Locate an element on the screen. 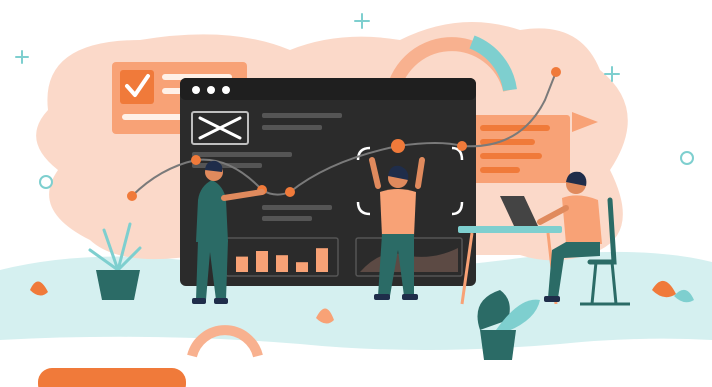 The width and height of the screenshot is (712, 387). orange-pill is located at coordinates (112, 377).